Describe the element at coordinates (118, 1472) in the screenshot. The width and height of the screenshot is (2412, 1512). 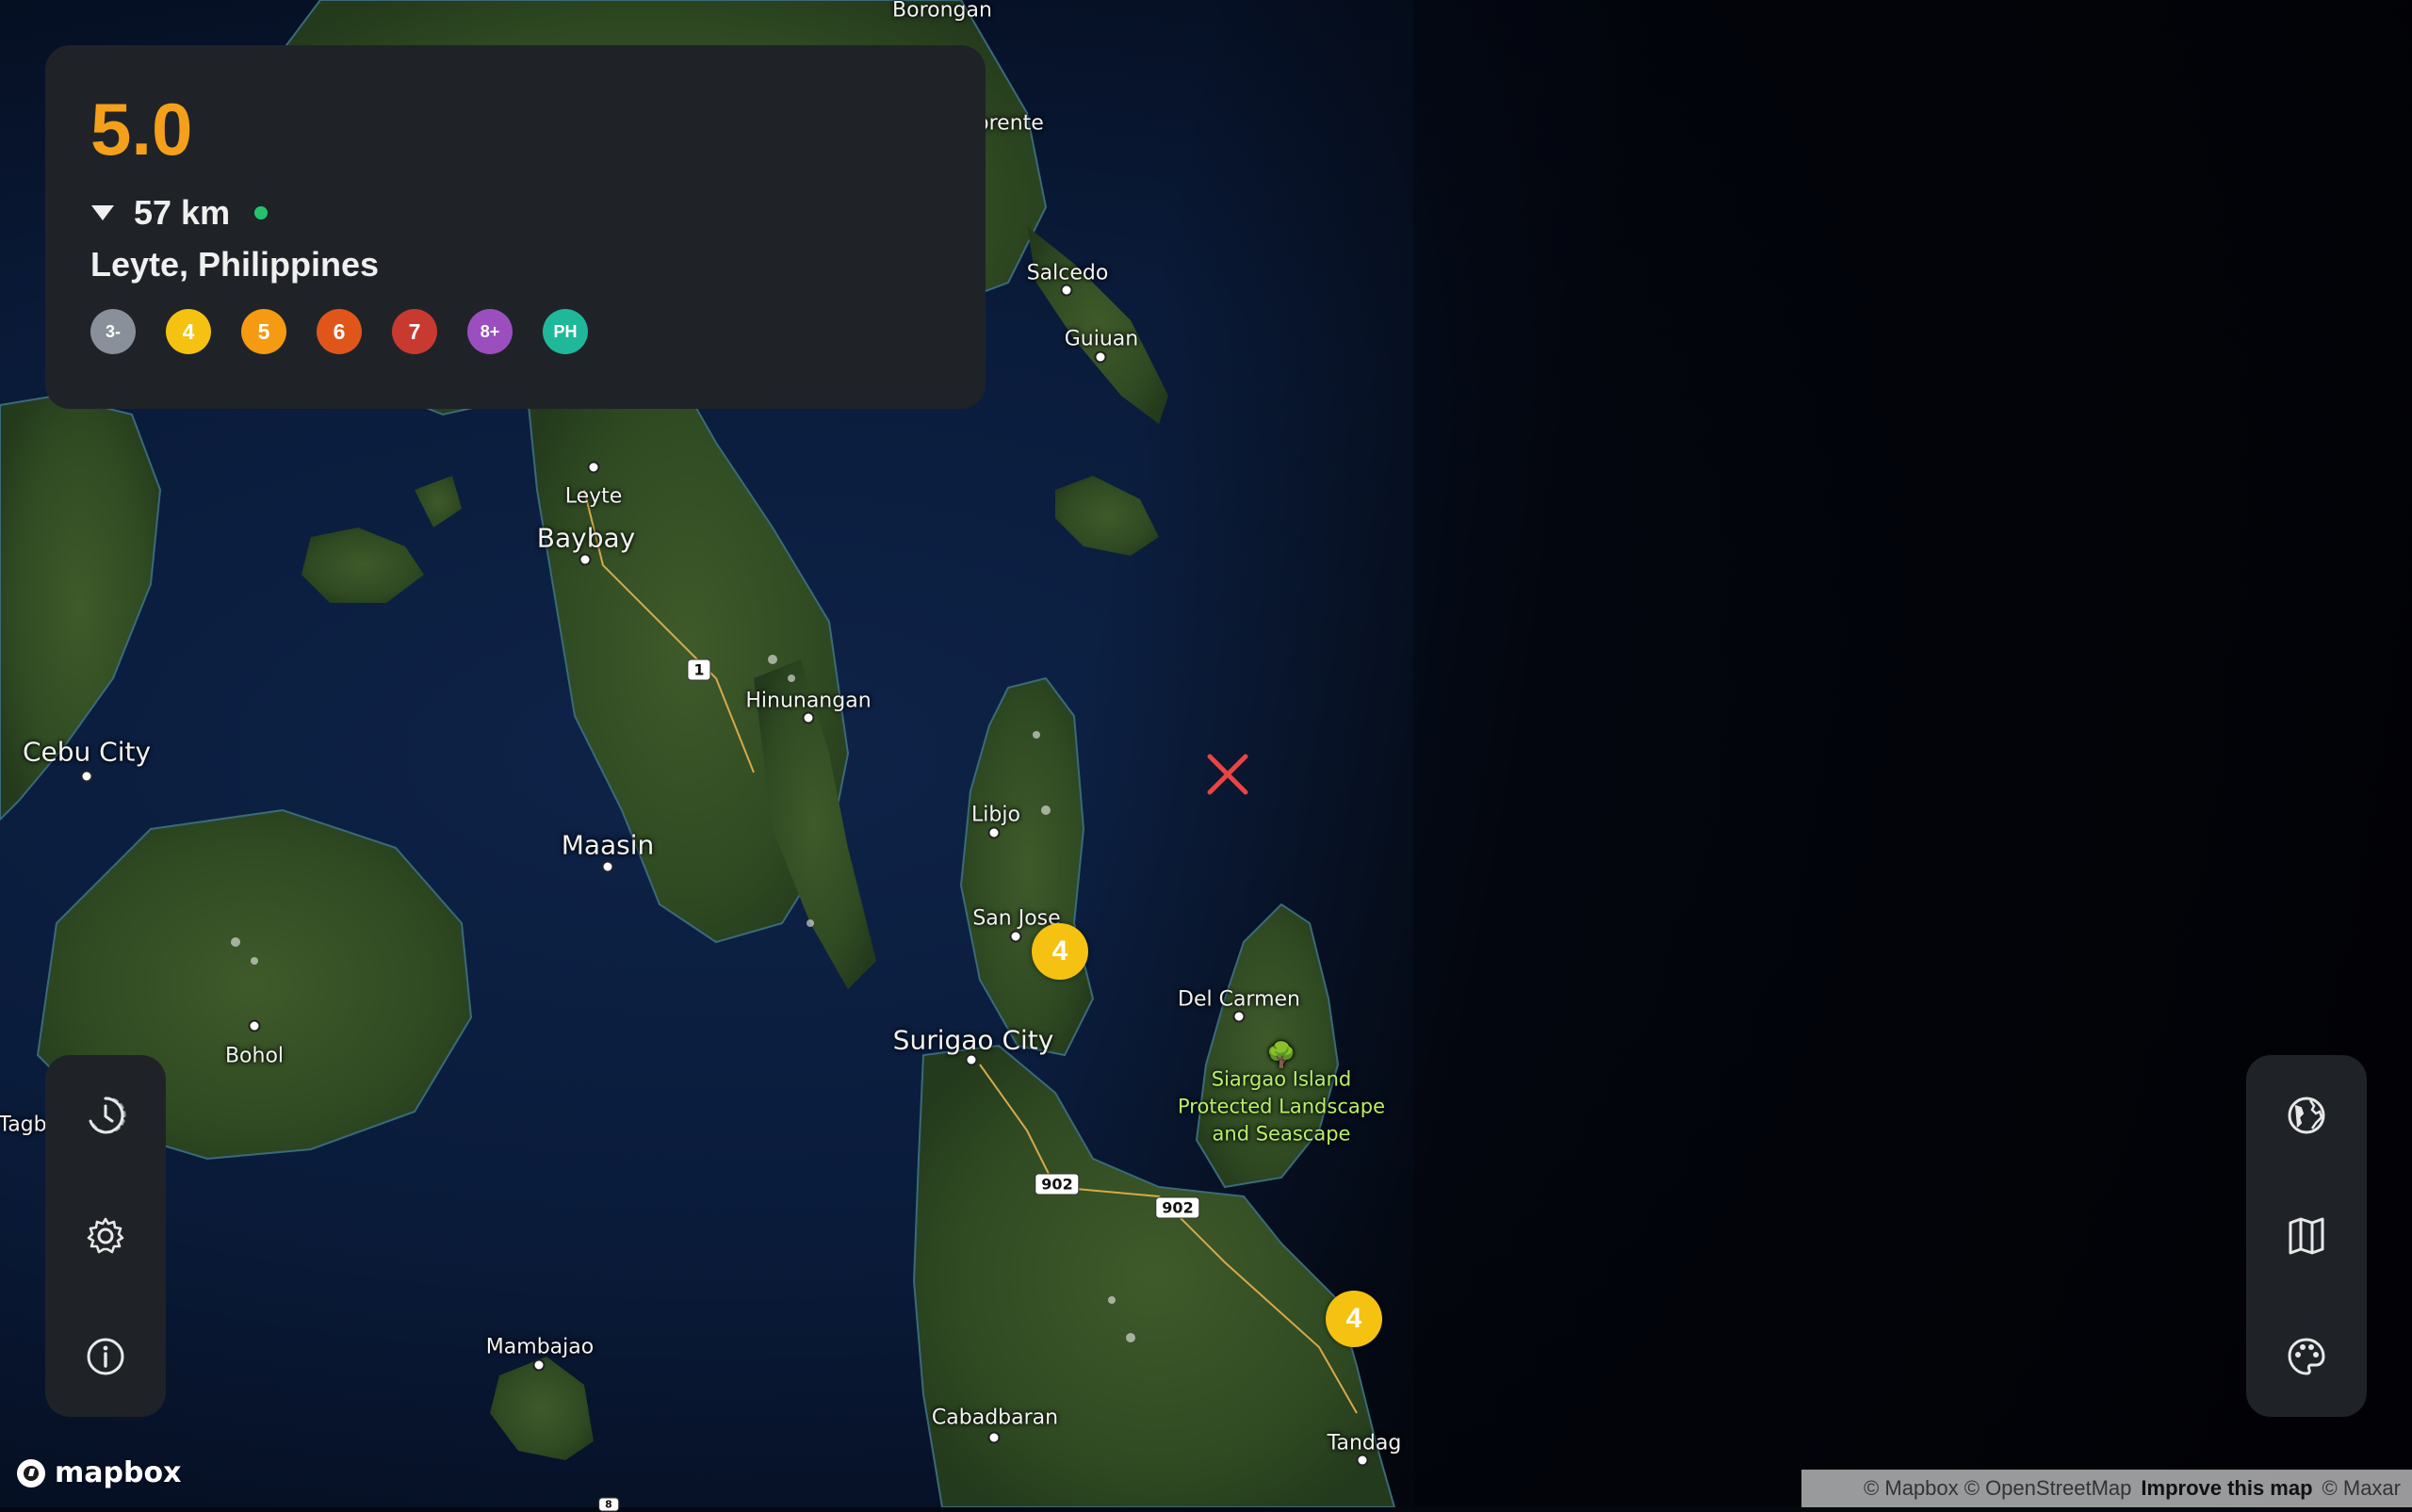
I see `mapbox-logo-text: mapbox` at that location.